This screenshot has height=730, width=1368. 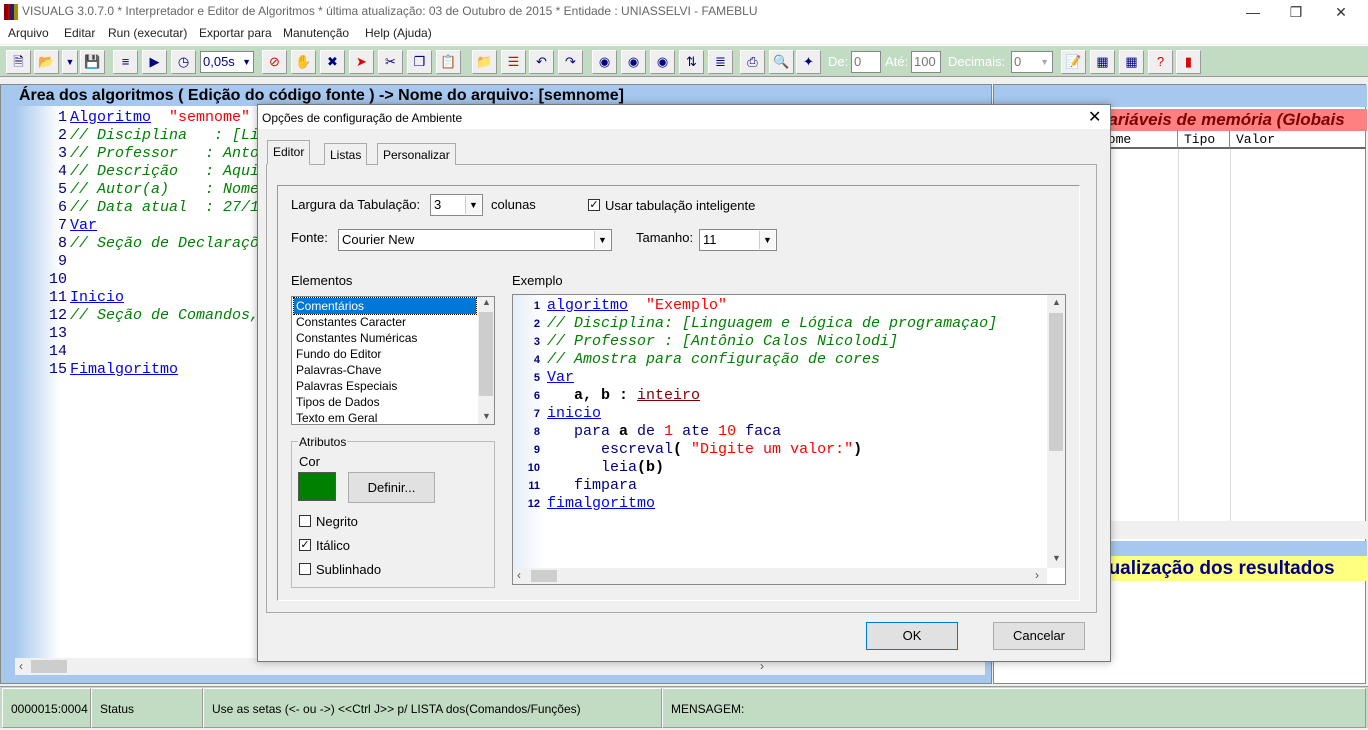 I want to click on code-token: // Data atual : 27/1, so click(x=165, y=207).